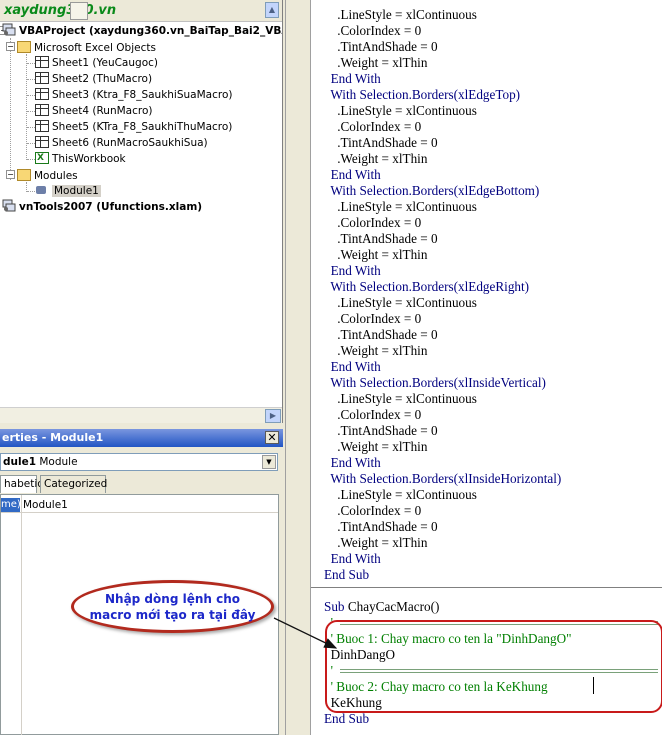  What do you see at coordinates (105, 63) in the screenshot?
I see `tree-item-label: Sheet1 (YeuCaugoc)` at bounding box center [105, 63].